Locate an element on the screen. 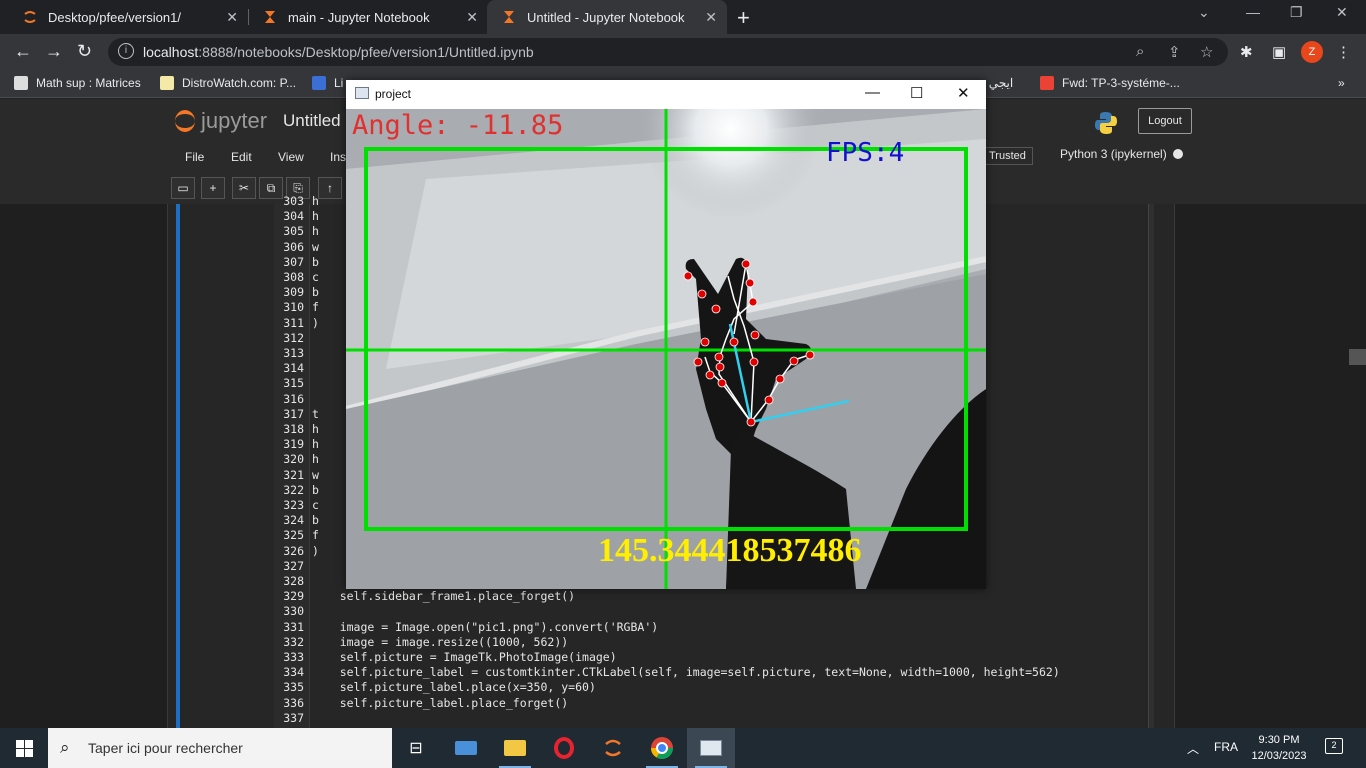 This screenshot has height=768, width=1366. site-info-icon: i is located at coordinates (126, 51).